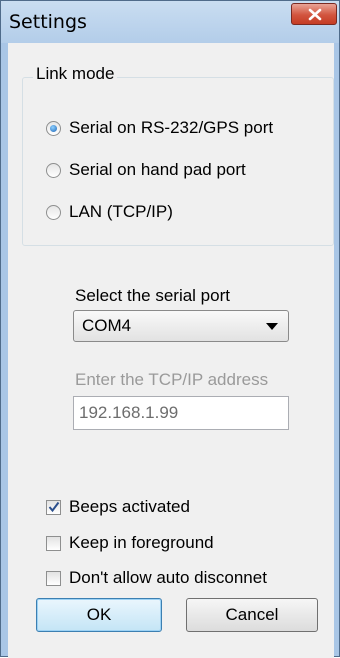 This screenshot has width=340, height=658. Describe the element at coordinates (152, 295) in the screenshot. I see `serial-port-label: Select the serial port` at that location.